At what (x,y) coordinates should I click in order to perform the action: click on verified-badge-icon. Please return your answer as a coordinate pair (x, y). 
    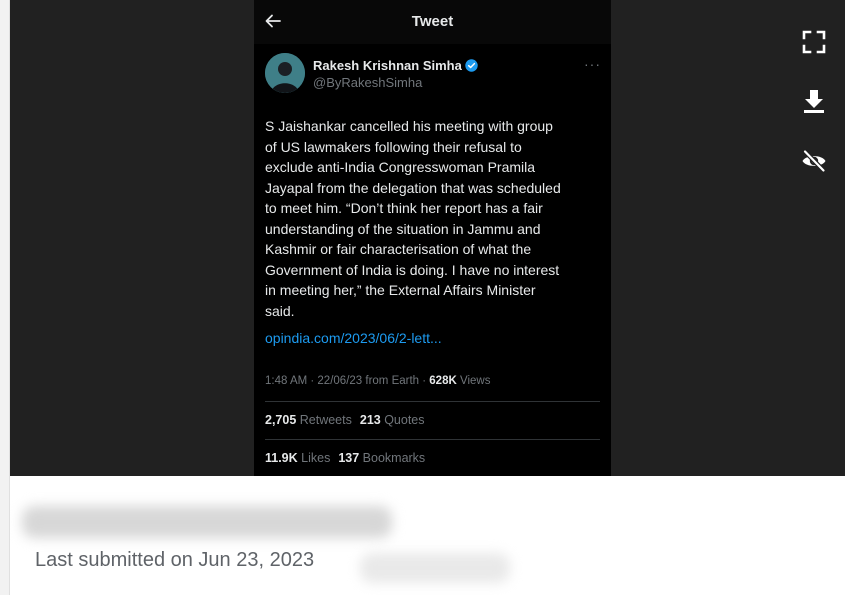
    Looking at the image, I should click on (471, 65).